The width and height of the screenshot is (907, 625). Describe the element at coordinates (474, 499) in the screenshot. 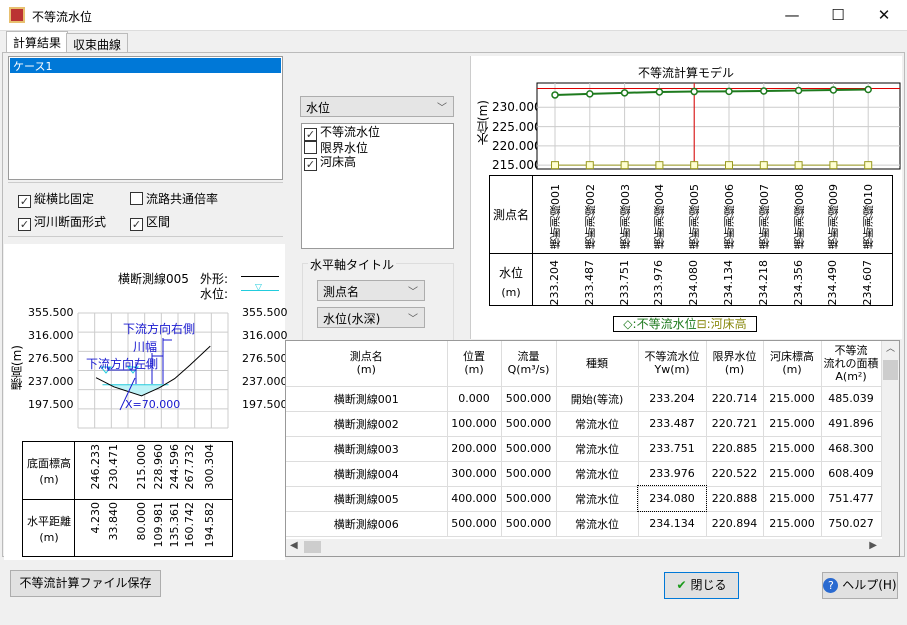

I see `table-cell: 400.000` at that location.